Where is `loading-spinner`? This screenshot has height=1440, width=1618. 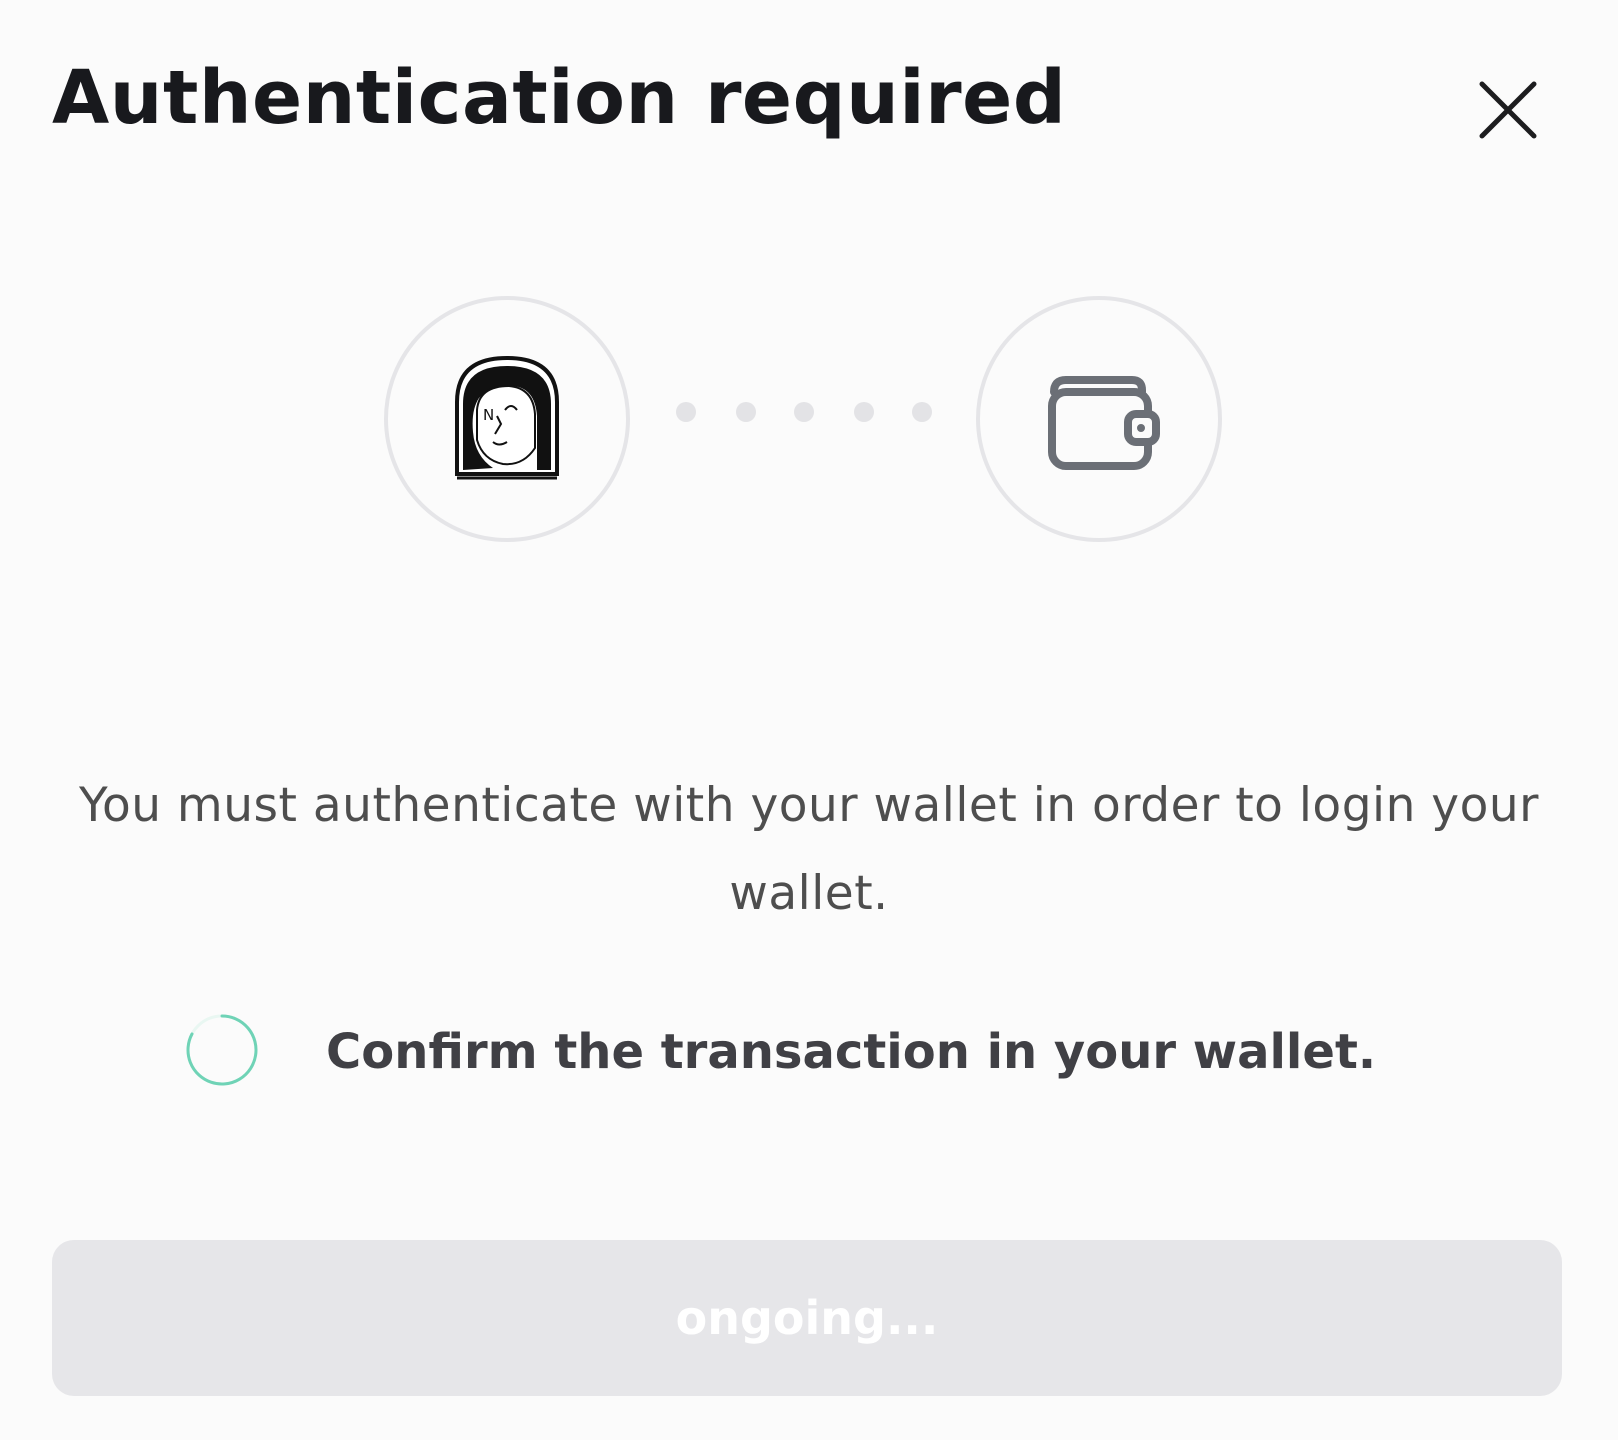
loading-spinner is located at coordinates (222, 1050).